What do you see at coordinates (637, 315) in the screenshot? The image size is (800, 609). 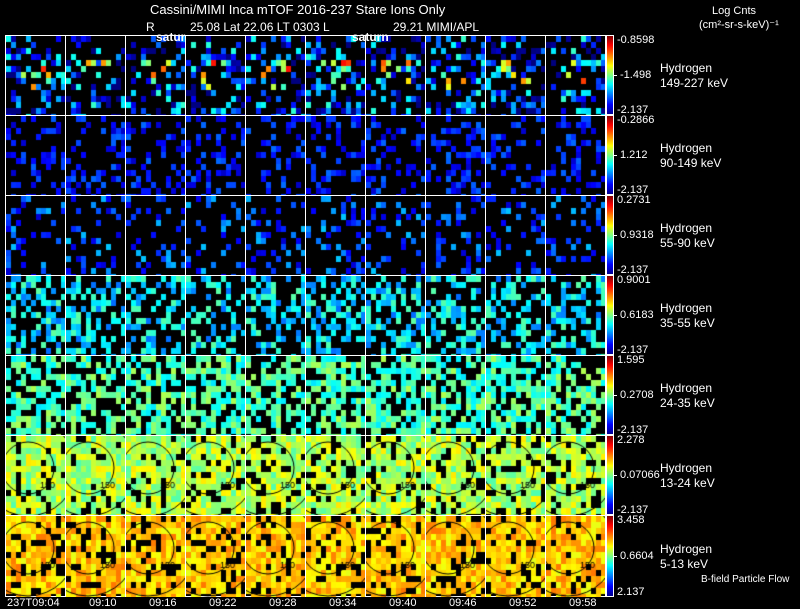 I see `colorbar-mid-label: 0.6183` at bounding box center [637, 315].